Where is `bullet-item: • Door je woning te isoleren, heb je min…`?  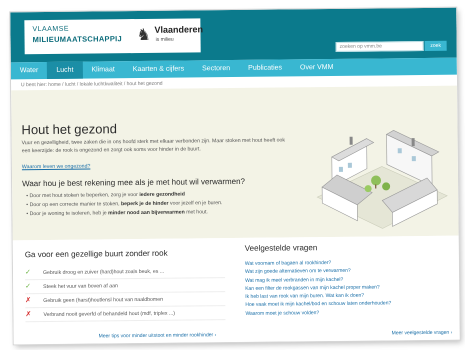
bullet-item: • Door je woning te isoleren, heb je min… is located at coordinates (117, 213).